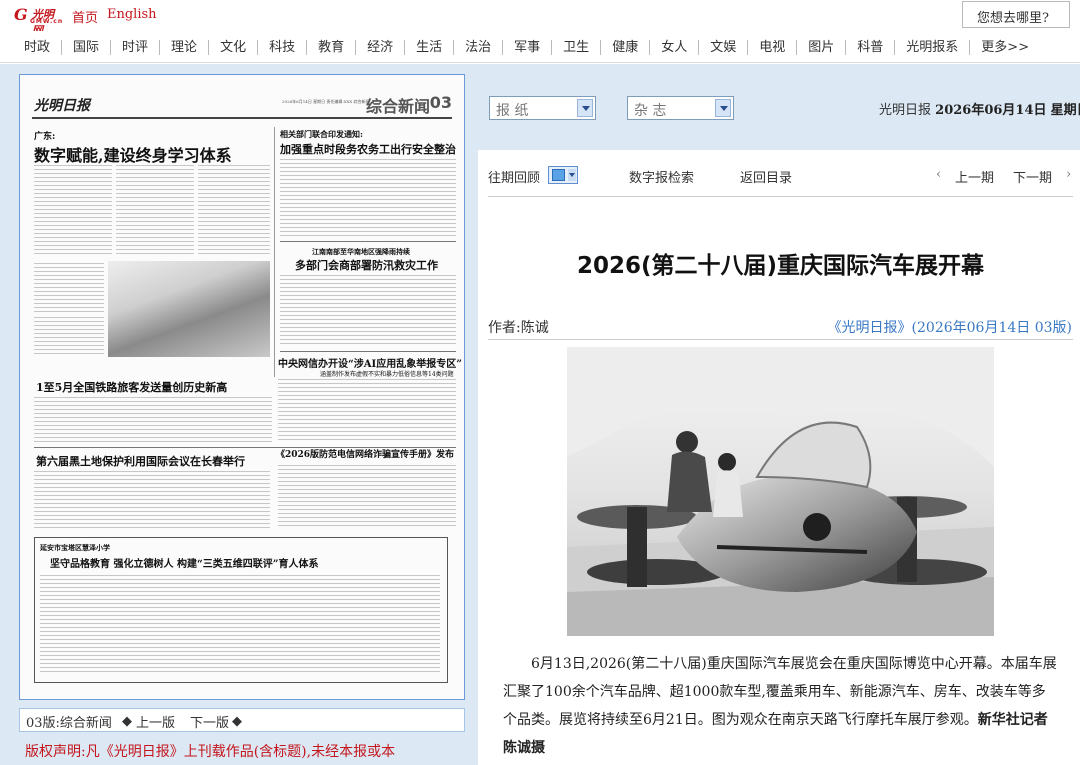  I want to click on chevron-right-icon: ›, so click(1068, 174).